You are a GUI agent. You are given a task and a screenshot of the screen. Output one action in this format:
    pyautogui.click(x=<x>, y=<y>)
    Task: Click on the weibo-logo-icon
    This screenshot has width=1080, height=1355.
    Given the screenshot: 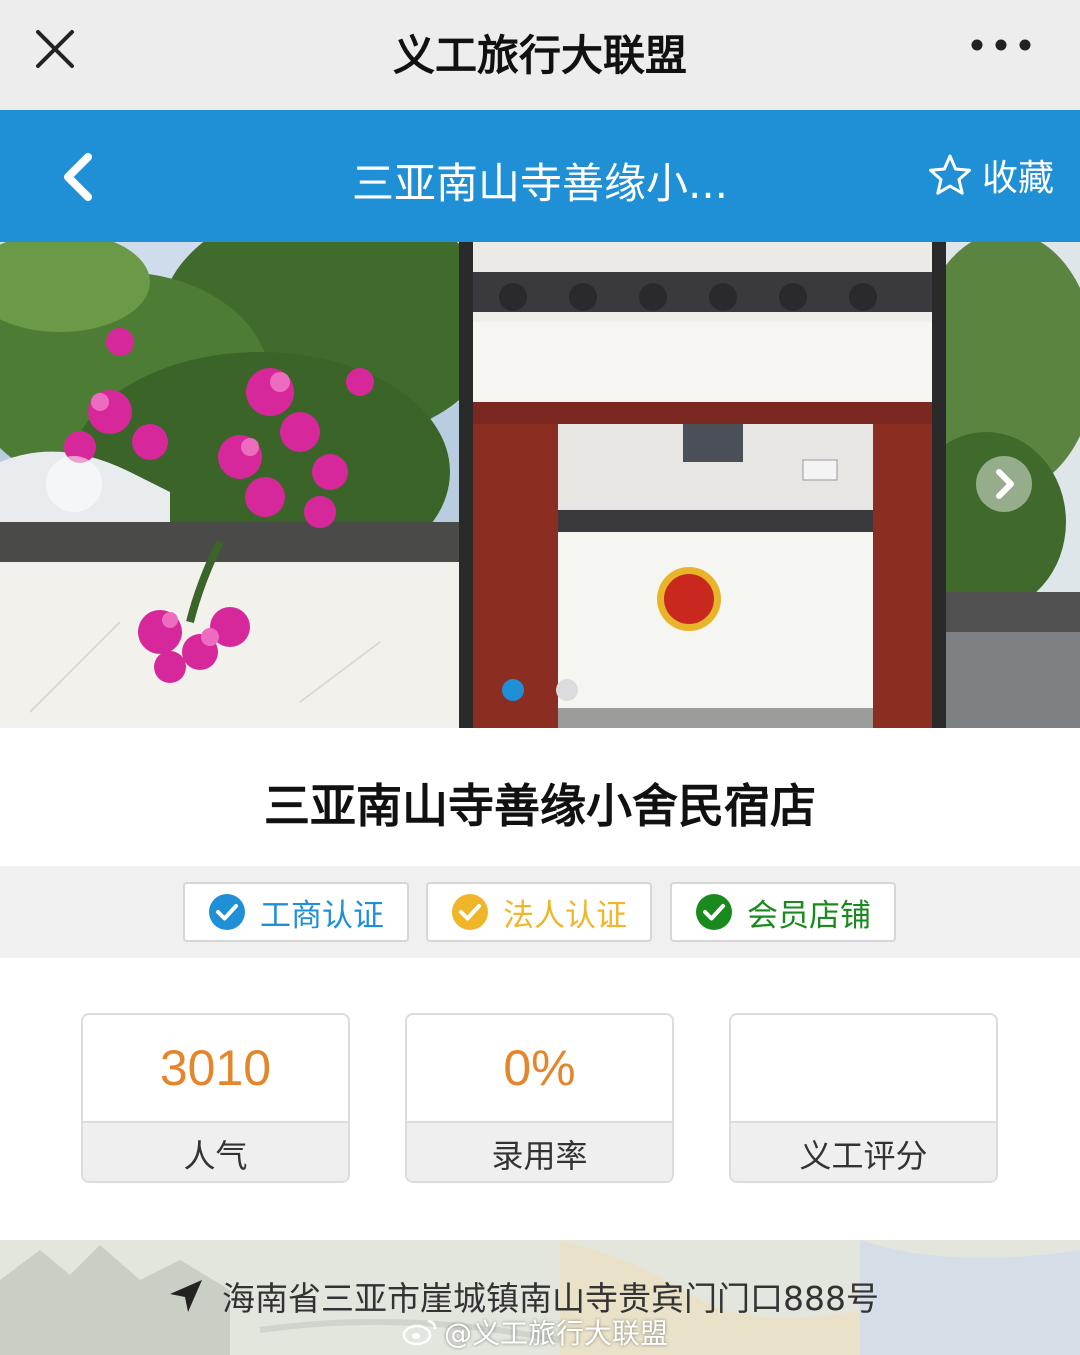 What is the action you would take?
    pyautogui.click(x=419, y=1332)
    